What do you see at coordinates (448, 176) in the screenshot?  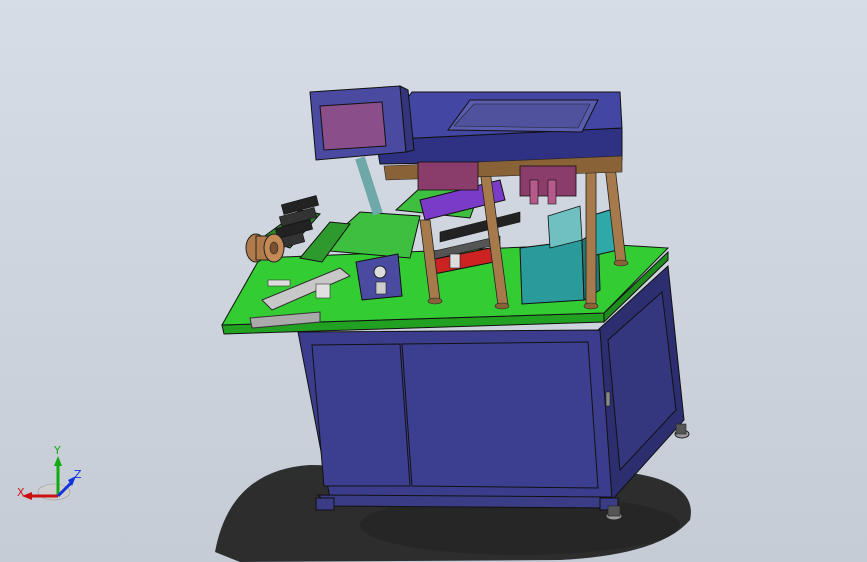 I see `press-cylinder-left` at bounding box center [448, 176].